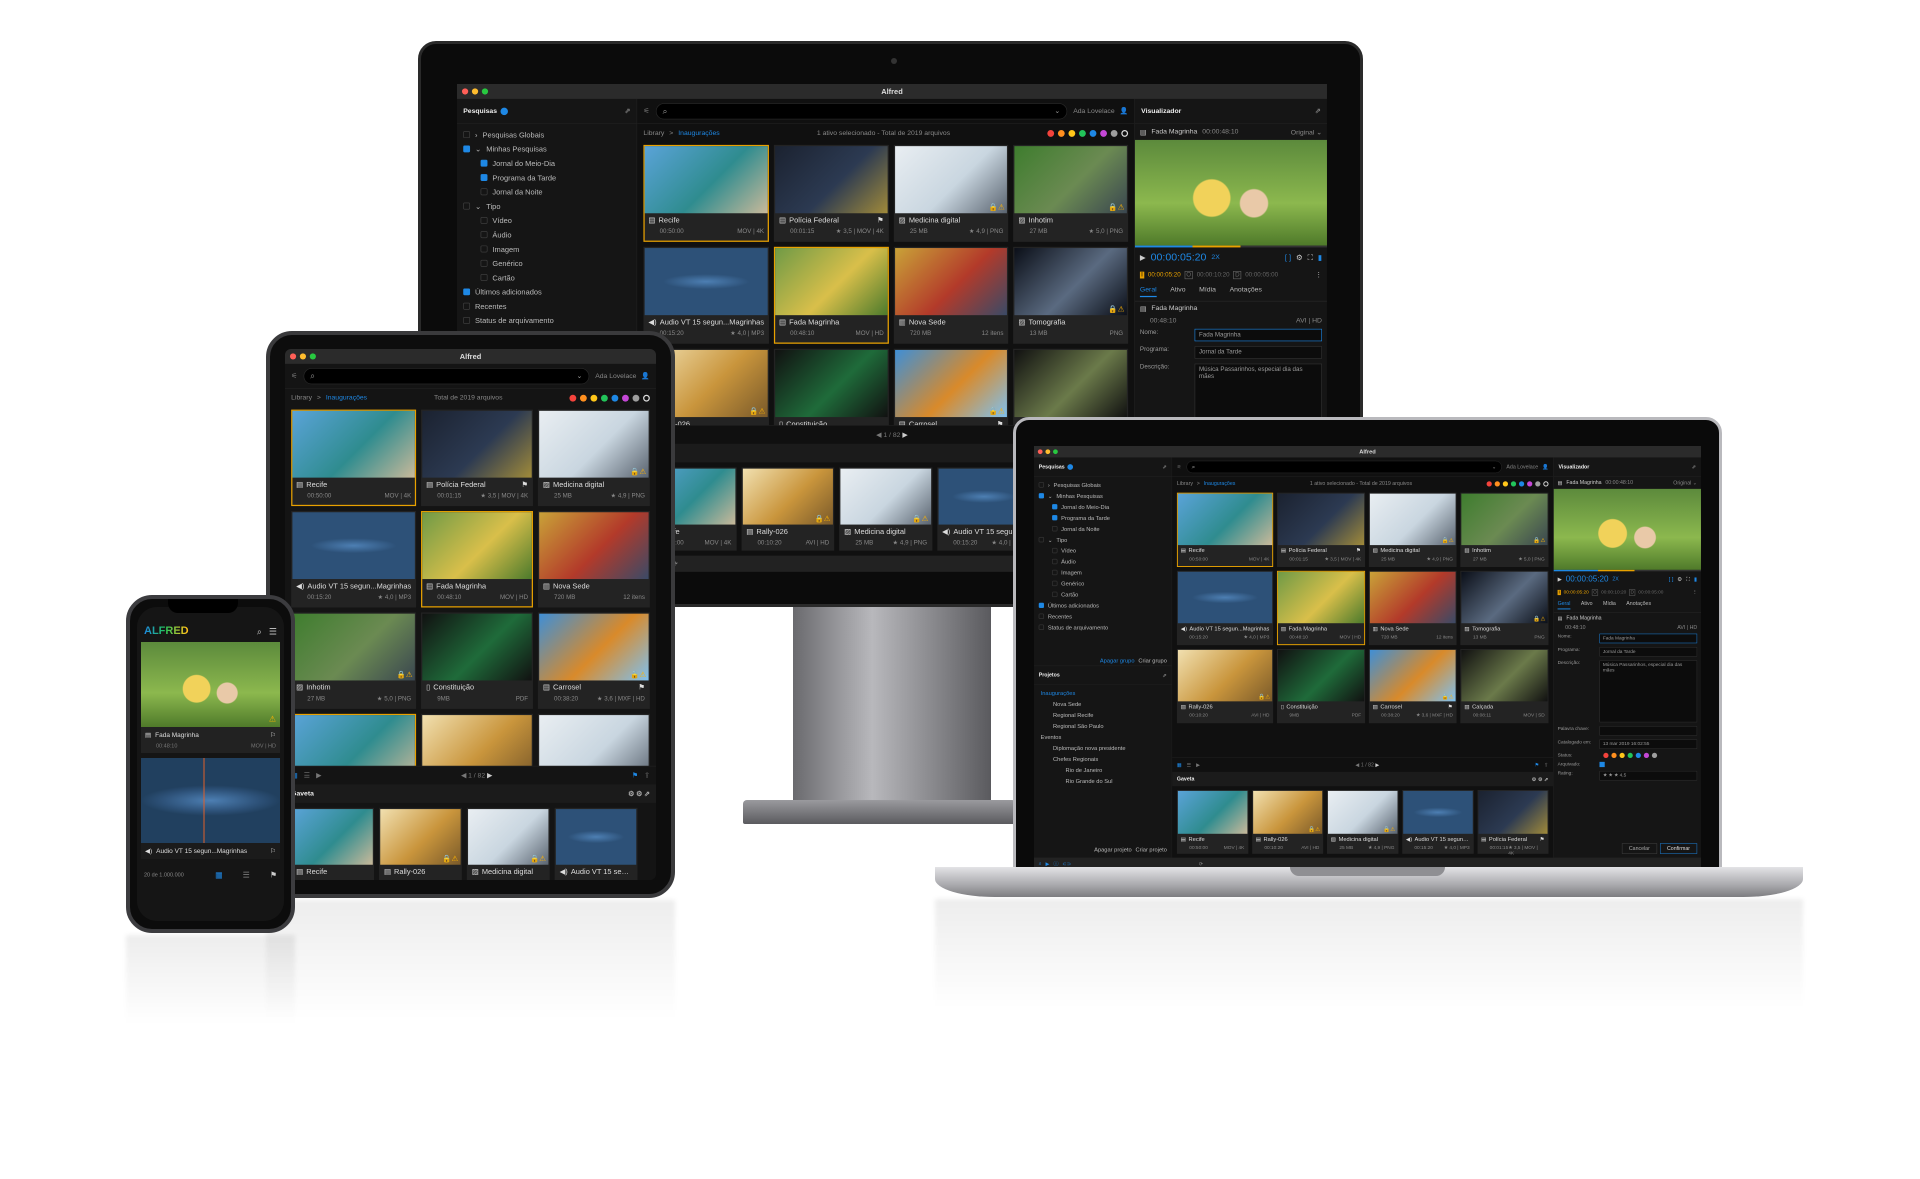 The height and width of the screenshot is (1179, 1920). I want to click on asset-card: ▯Constituição 9MB PDF, so click(477, 660).